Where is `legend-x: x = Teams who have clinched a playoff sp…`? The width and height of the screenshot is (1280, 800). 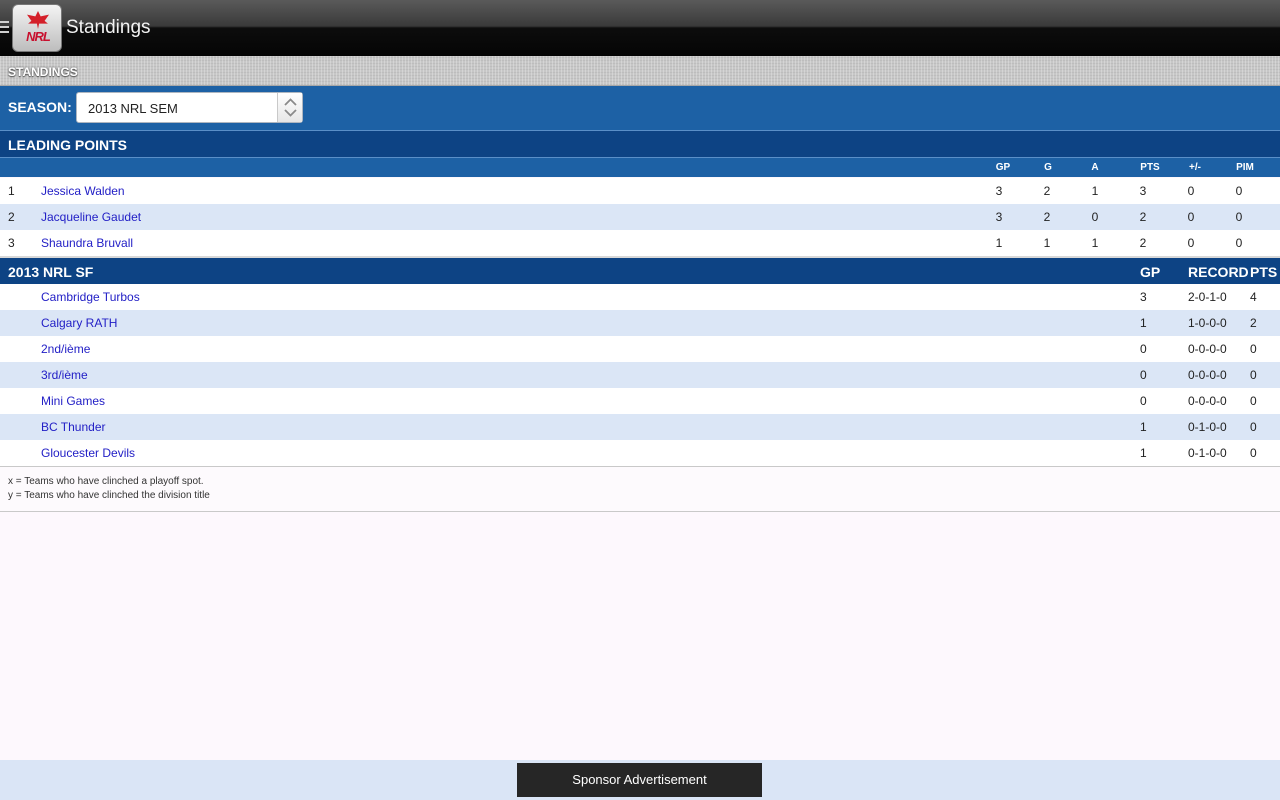
legend-x: x = Teams who have clinched a playoff sp… is located at coordinates (106, 481).